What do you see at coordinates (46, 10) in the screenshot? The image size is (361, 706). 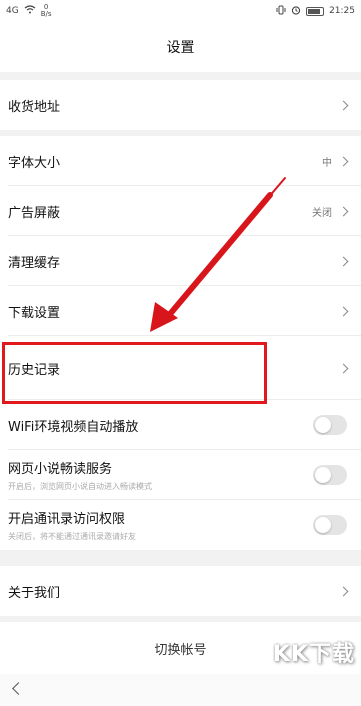 I see `net-speed: 0 B/s` at bounding box center [46, 10].